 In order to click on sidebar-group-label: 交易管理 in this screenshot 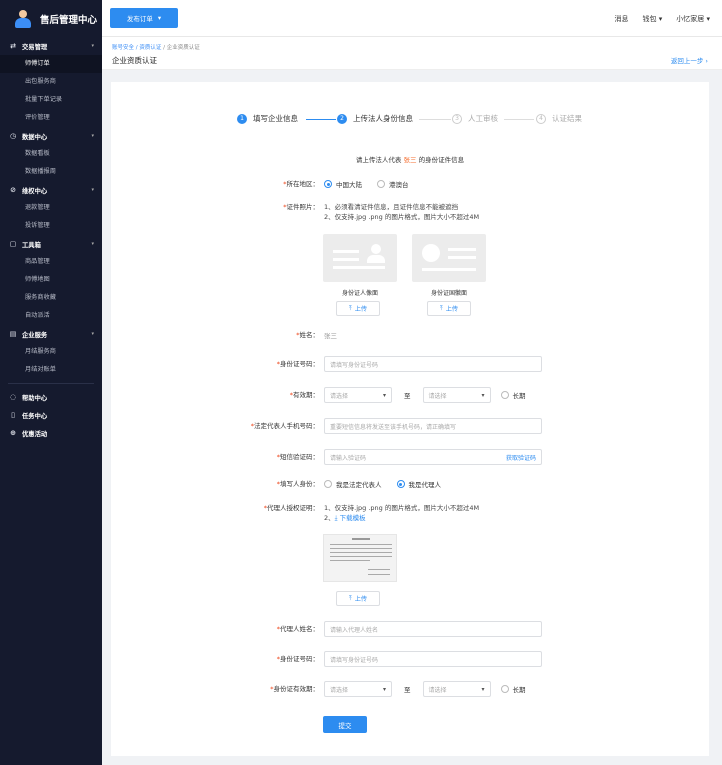, I will do `click(35, 47)`.